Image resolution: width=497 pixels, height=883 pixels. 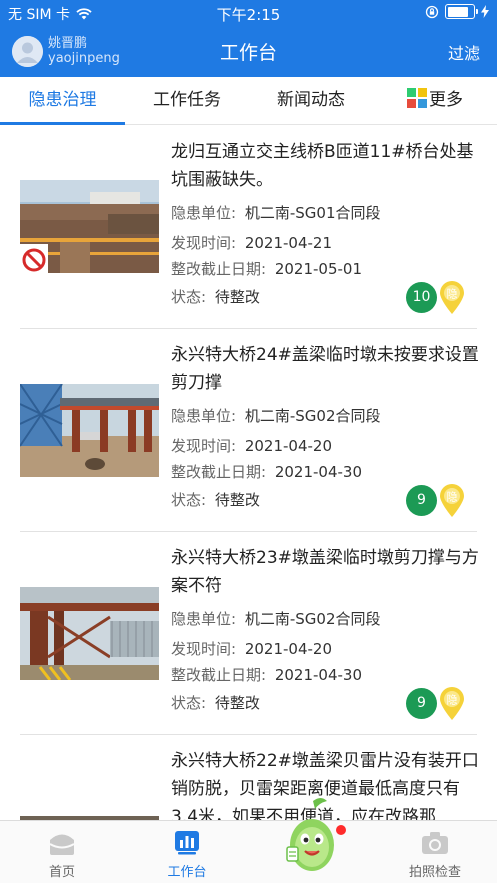 I want to click on tab-bar: 隐患治理 工作任务 新闻动态 更多, so click(x=248, y=101).